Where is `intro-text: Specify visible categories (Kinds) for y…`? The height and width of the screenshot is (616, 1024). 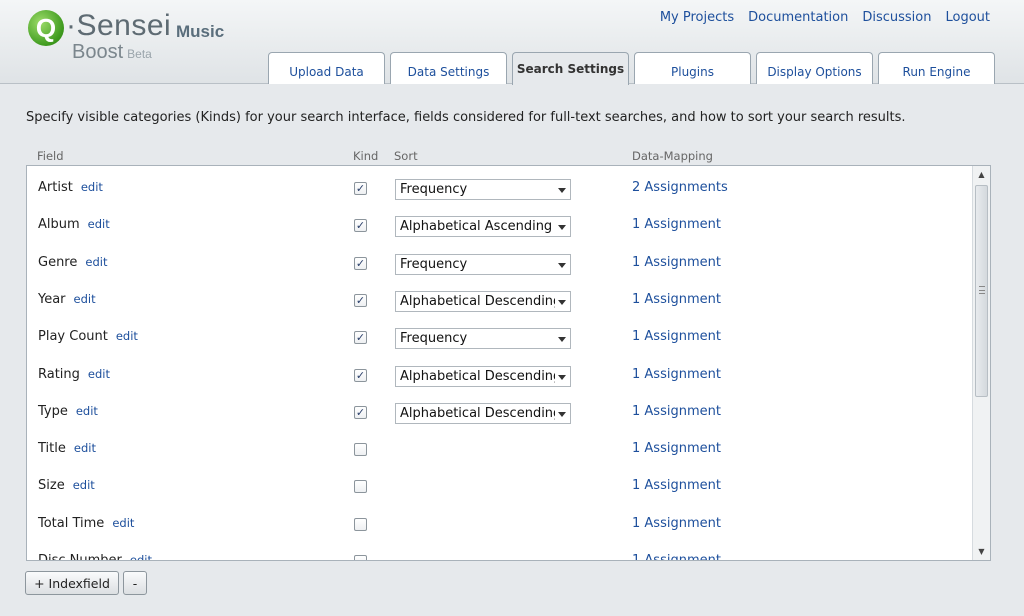 intro-text: Specify visible categories (Kinds) for y… is located at coordinates (466, 117).